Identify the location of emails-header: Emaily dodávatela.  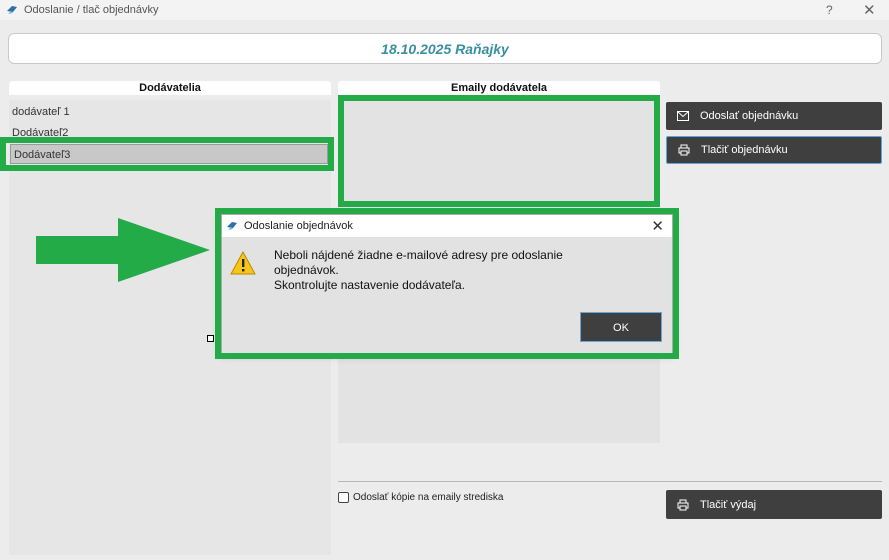
(499, 88).